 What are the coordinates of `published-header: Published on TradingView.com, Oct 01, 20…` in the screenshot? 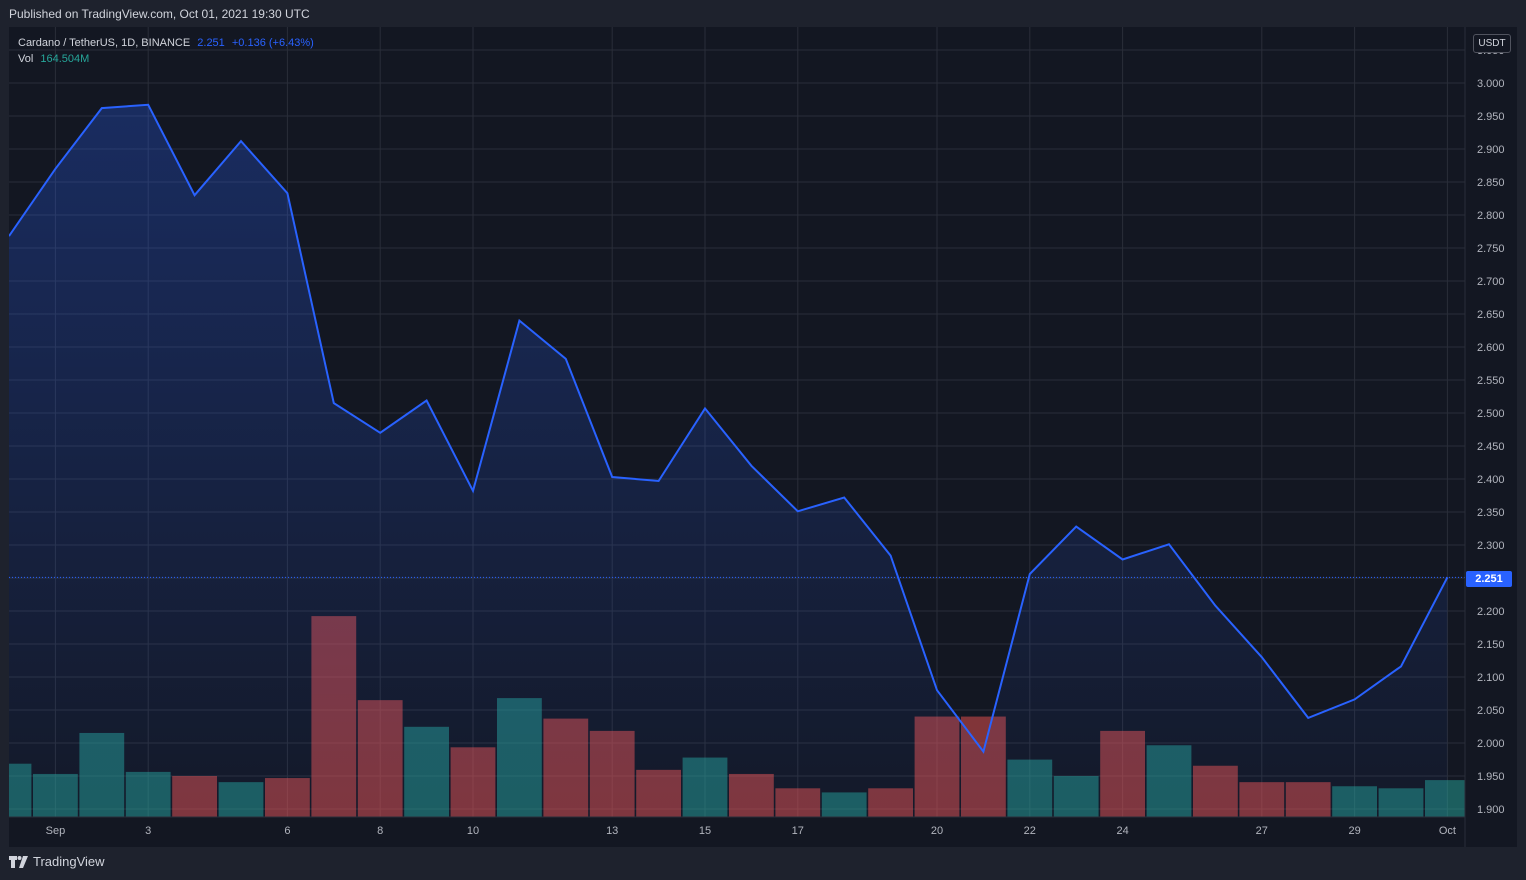 It's located at (159, 14).